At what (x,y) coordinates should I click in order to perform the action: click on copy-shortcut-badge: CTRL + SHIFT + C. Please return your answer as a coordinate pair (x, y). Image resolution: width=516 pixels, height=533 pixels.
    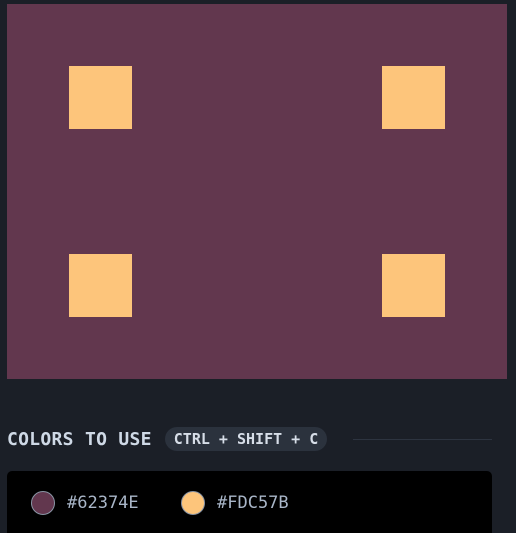
    Looking at the image, I should click on (246, 439).